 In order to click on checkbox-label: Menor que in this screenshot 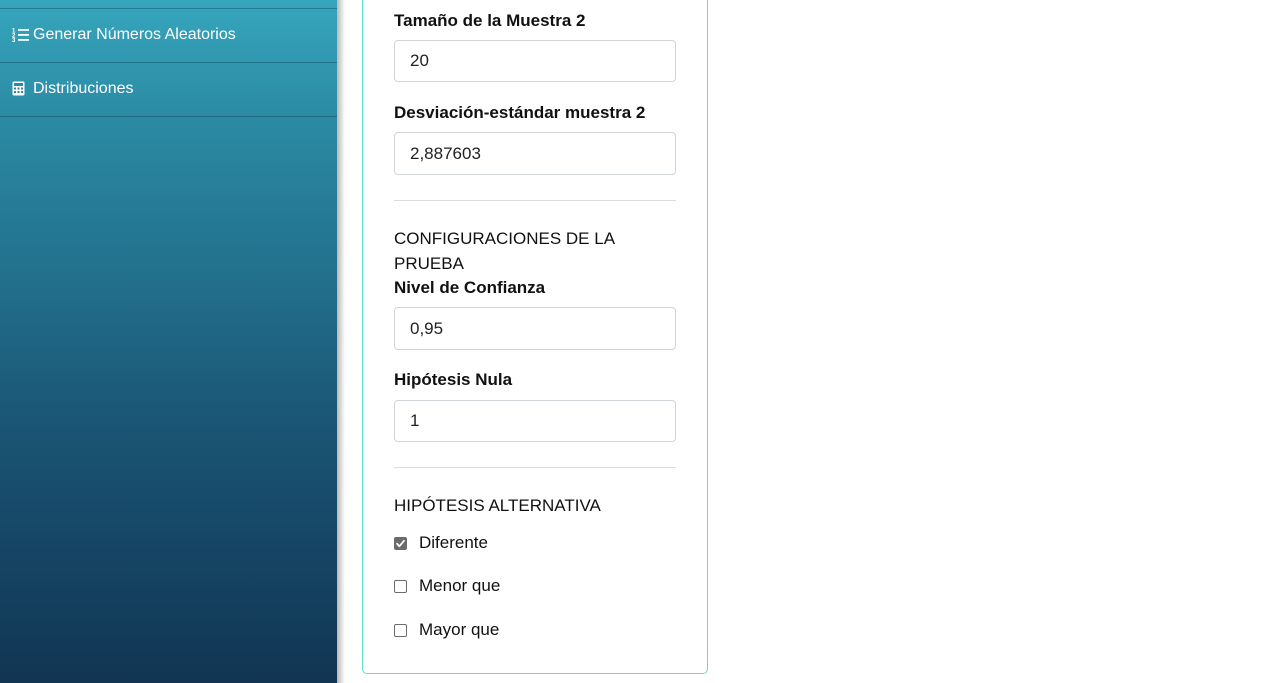, I will do `click(460, 585)`.